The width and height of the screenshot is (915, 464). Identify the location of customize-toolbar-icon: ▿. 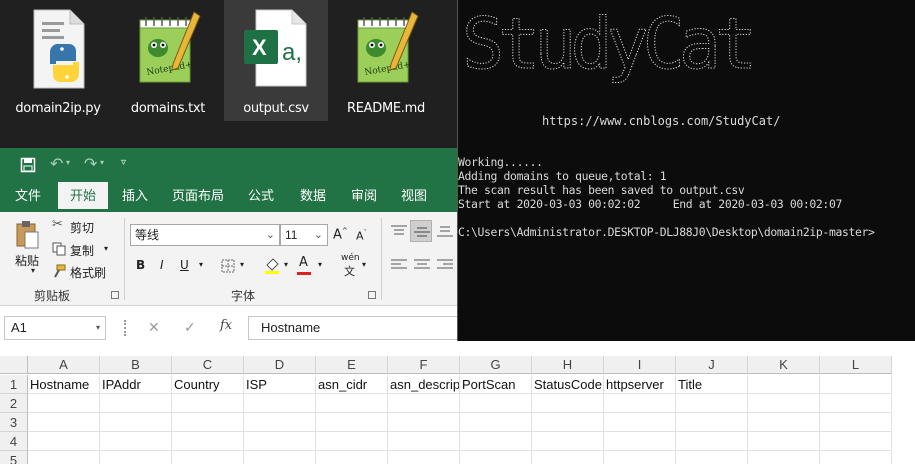
(123, 162).